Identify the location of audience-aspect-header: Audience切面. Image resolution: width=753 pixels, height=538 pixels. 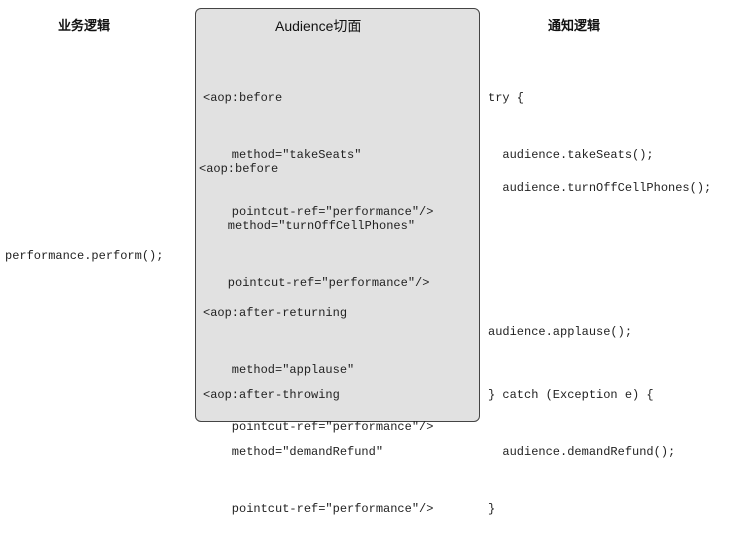
(318, 26).